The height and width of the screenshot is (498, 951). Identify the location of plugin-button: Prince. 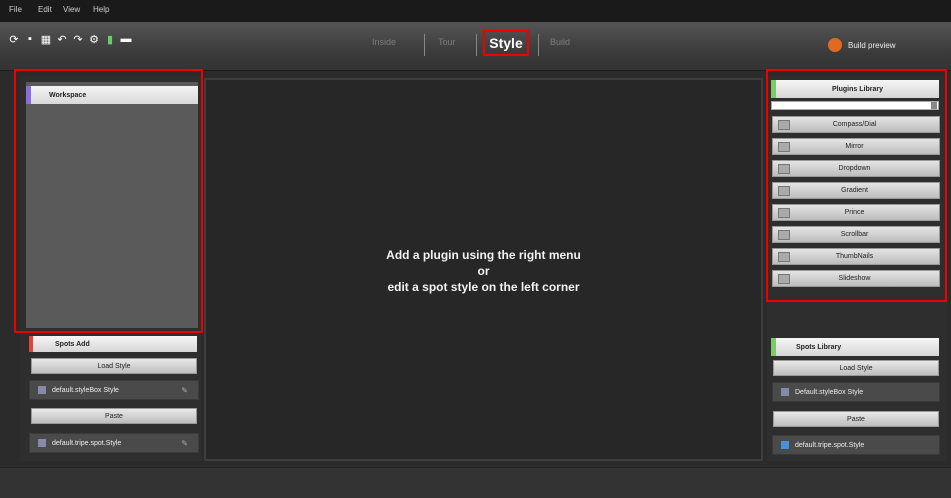
(856, 212).